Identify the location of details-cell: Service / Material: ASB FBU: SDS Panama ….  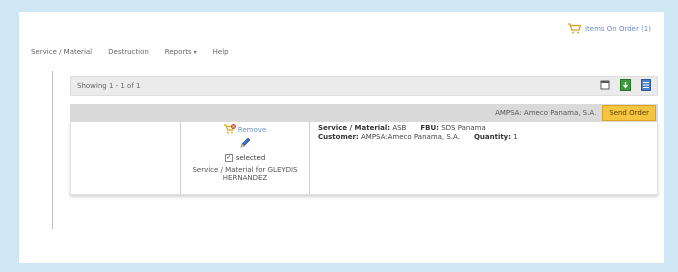
(483, 158).